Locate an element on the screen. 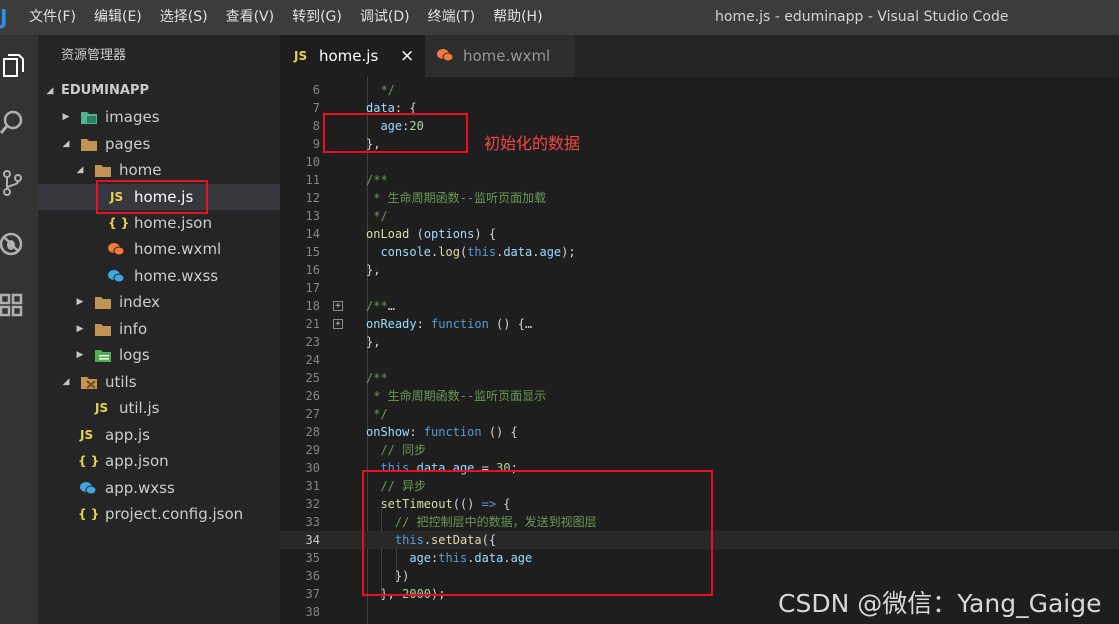  code-line: 26 * 生命周期函数--监听页面显示 is located at coordinates (699, 396).